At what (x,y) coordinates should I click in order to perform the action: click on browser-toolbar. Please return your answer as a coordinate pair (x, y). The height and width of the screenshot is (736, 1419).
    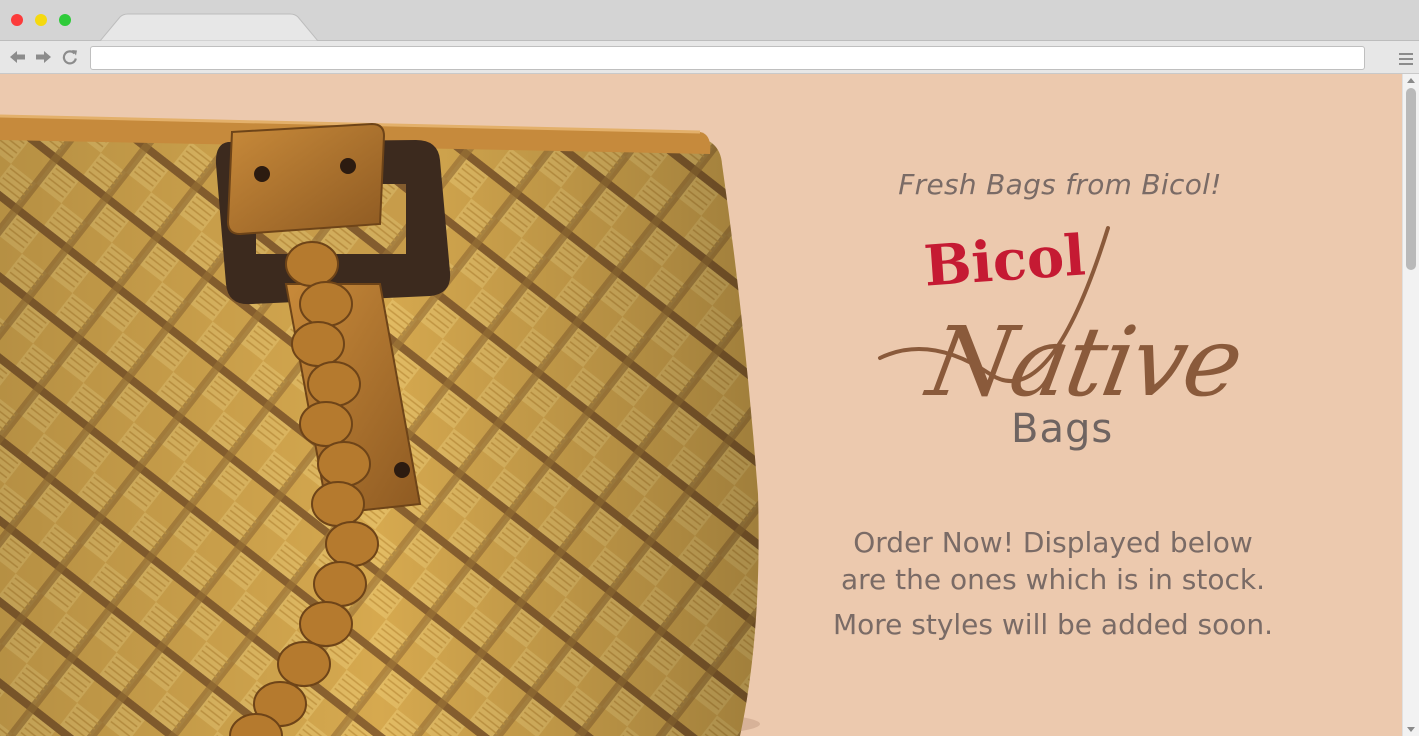
    Looking at the image, I should click on (709, 57).